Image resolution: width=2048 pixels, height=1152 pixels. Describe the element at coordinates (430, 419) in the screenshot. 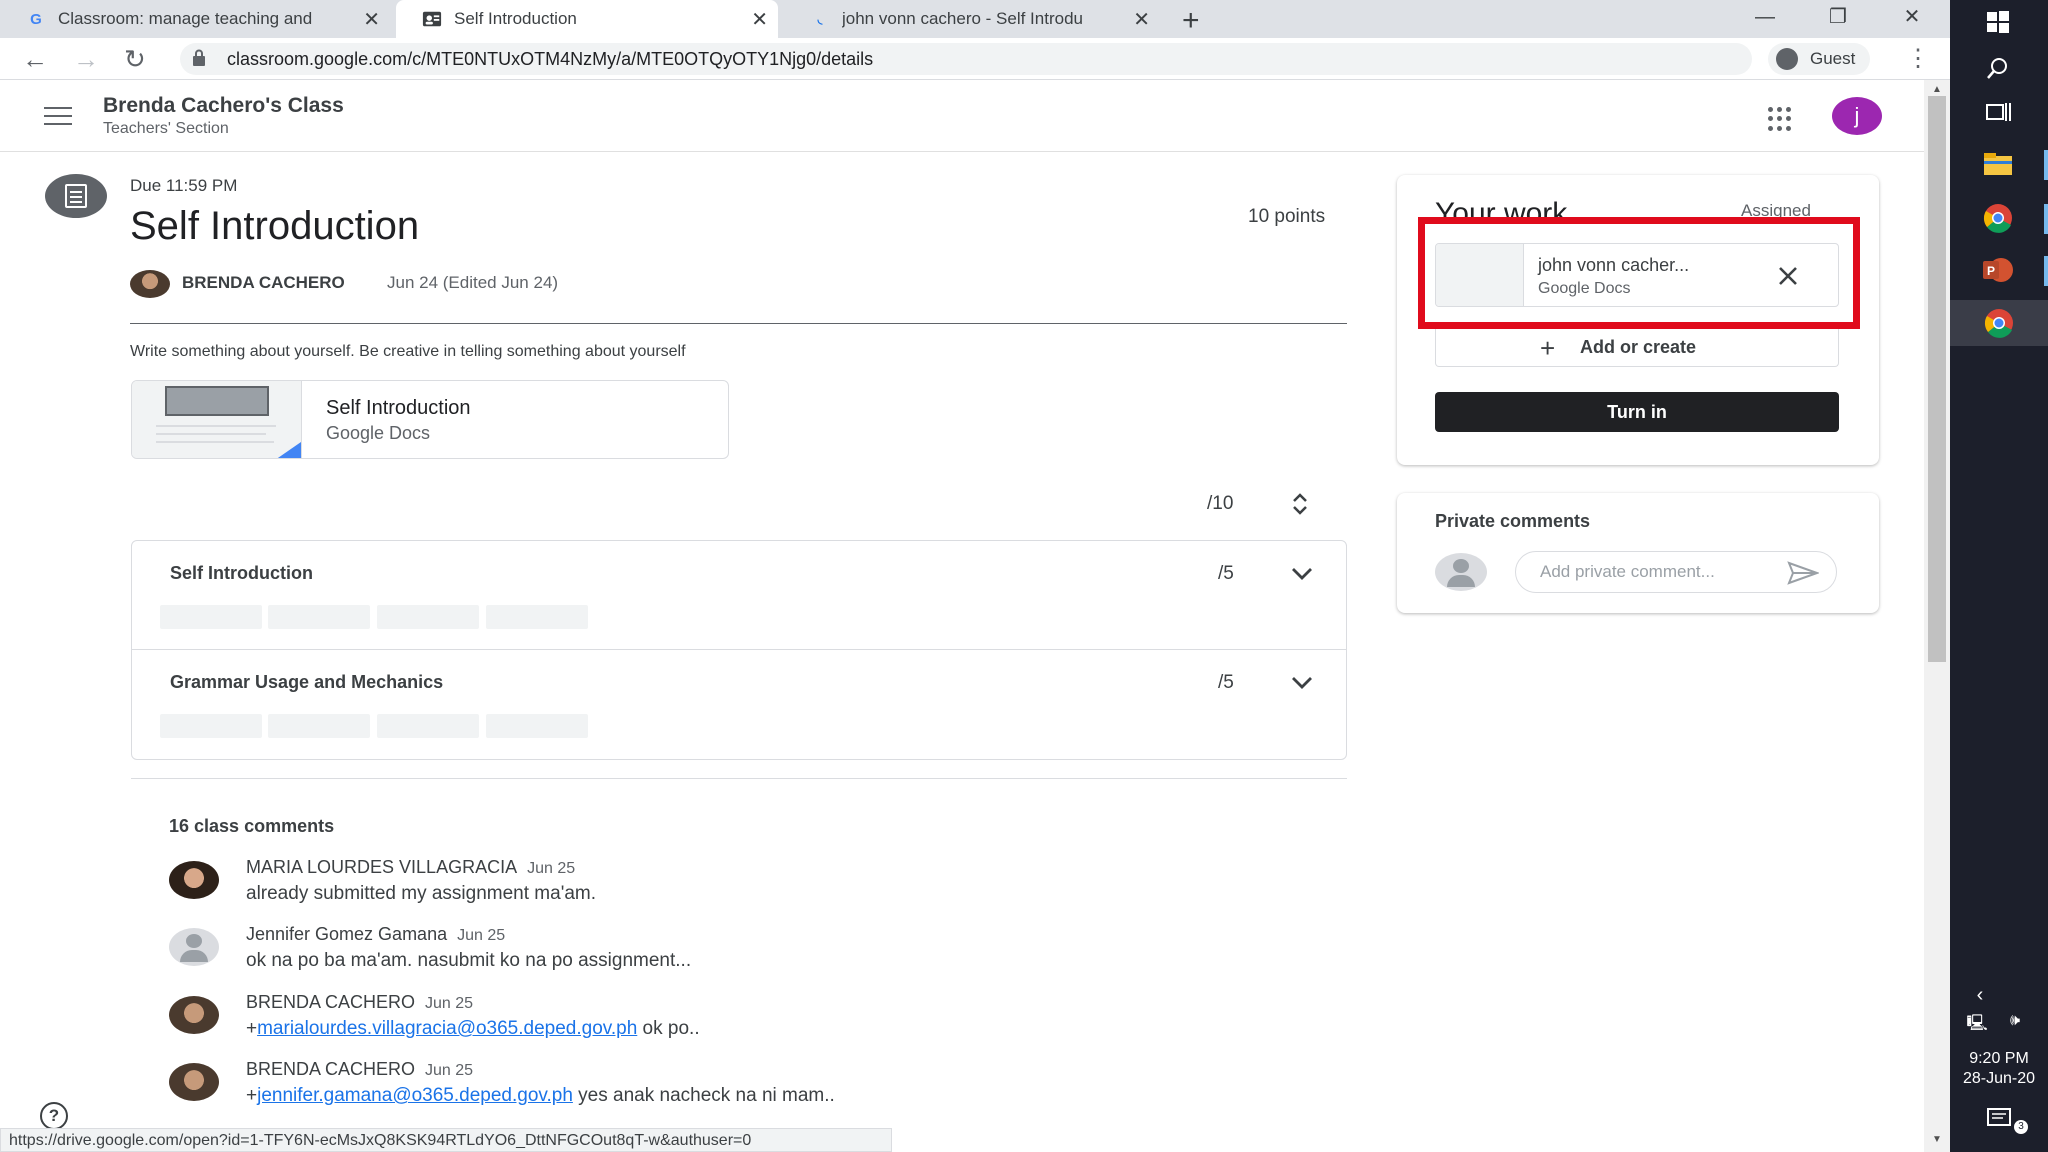

I see `attachment-card: Self Introduction Google Docs` at that location.